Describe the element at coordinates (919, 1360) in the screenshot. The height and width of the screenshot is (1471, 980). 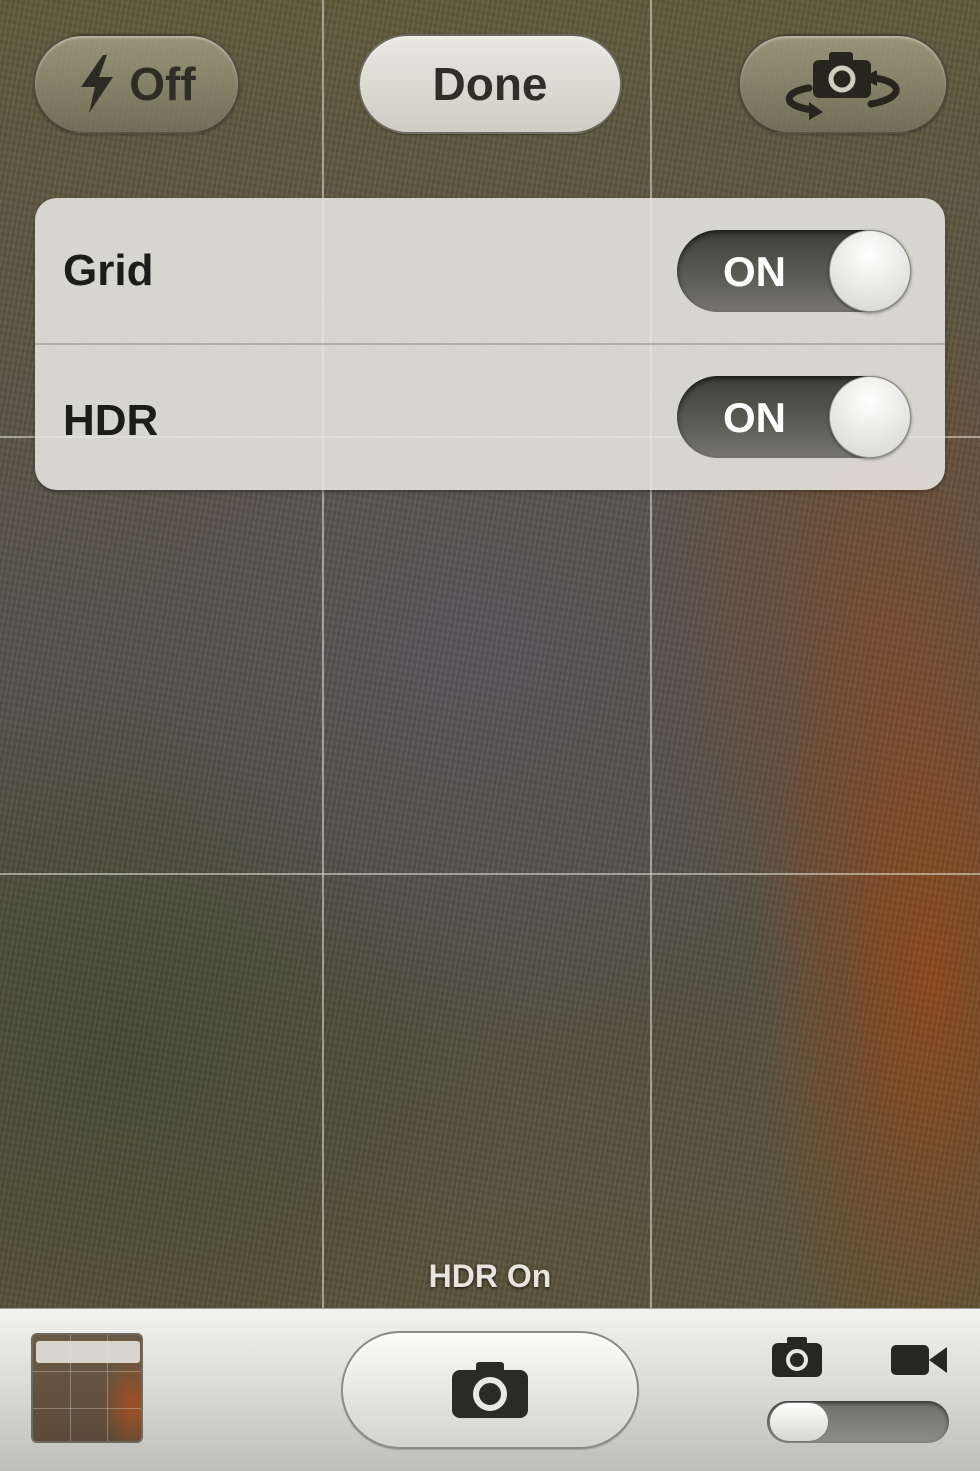
I see `video-camera-icon` at that location.